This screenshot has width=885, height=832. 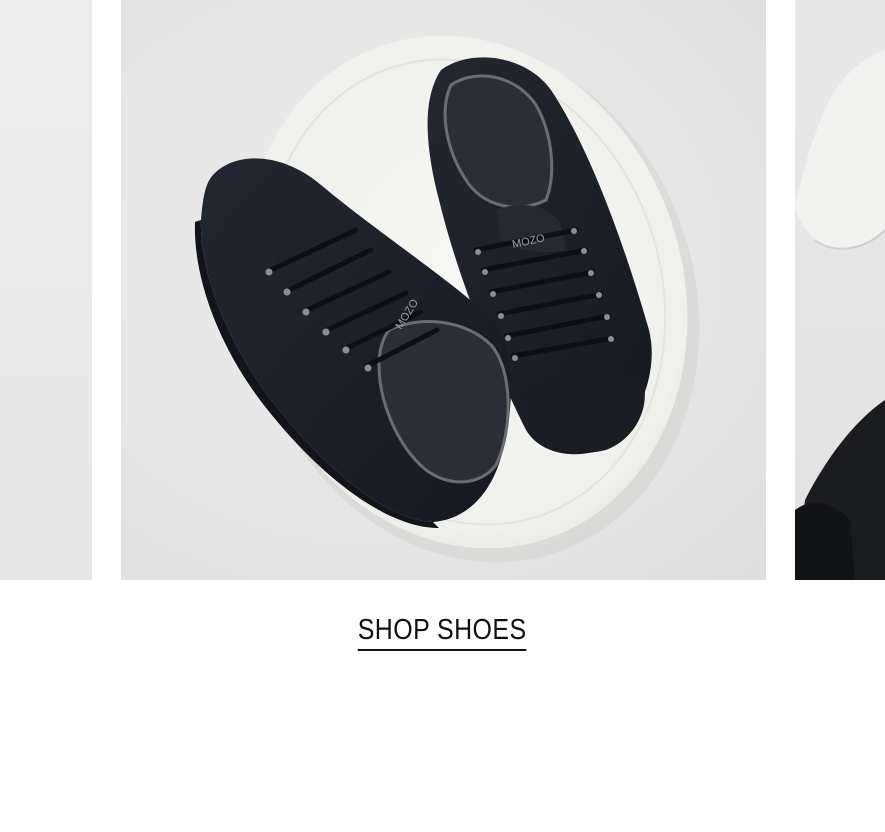 I want to click on shop-shoes-link: SHOP SHOES, so click(x=442, y=631).